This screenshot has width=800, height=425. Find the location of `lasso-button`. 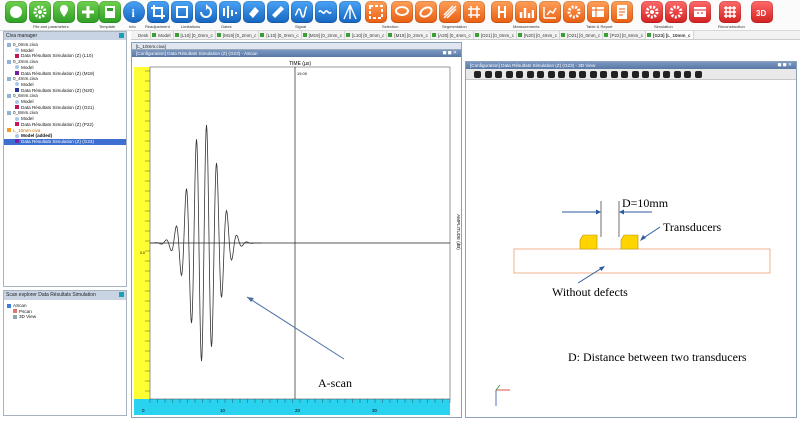

lasso-button is located at coordinates (402, 12).